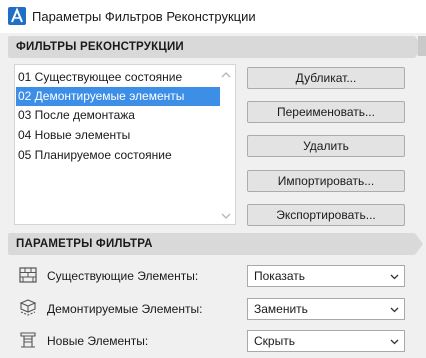 The image size is (426, 358). I want to click on window-title: Параметры Фильтров Реконструкции, so click(144, 16).